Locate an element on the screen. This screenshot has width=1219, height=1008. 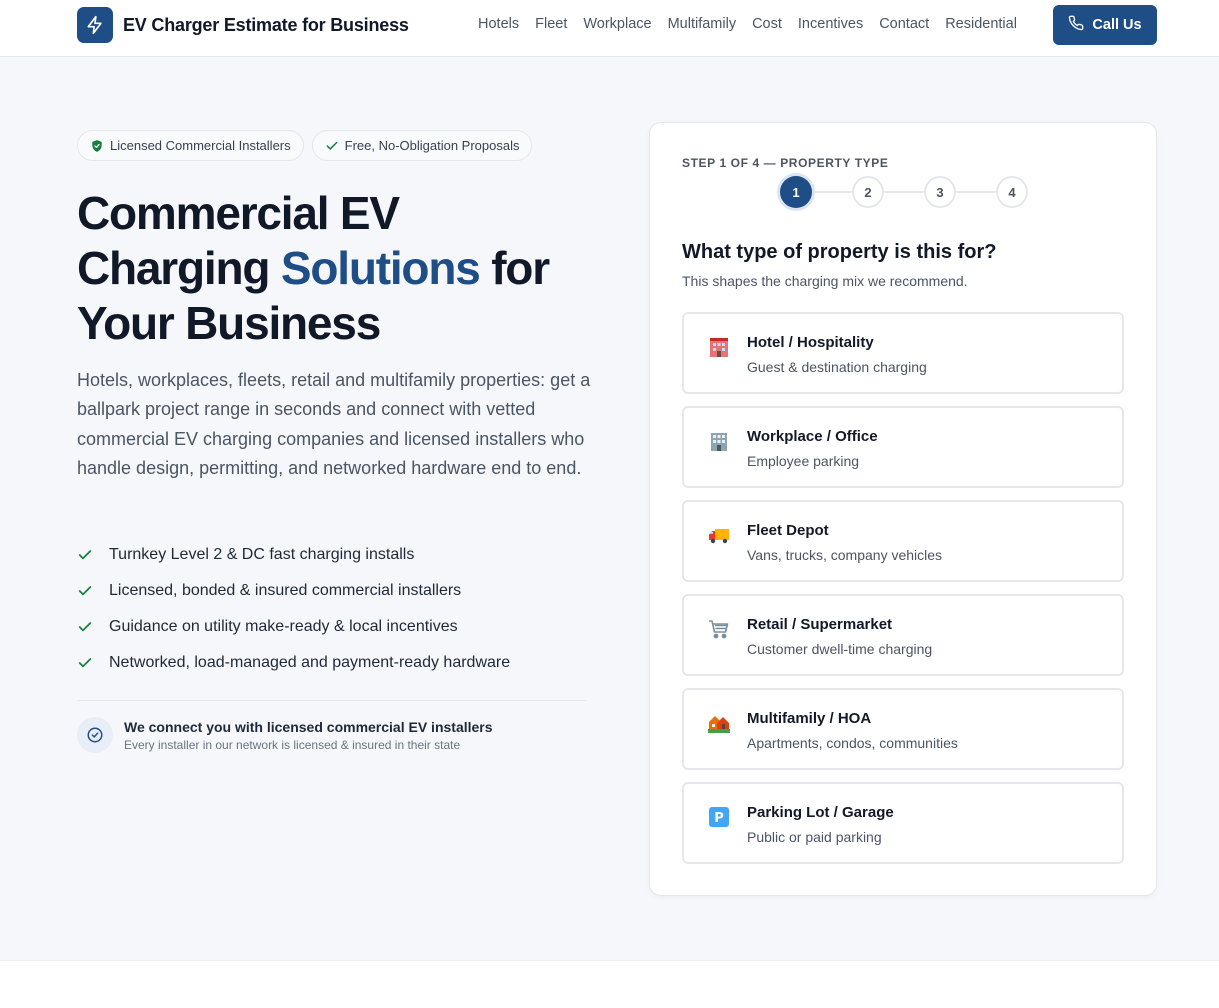
brand: EV Charger Estimate for Business is located at coordinates (243, 25).